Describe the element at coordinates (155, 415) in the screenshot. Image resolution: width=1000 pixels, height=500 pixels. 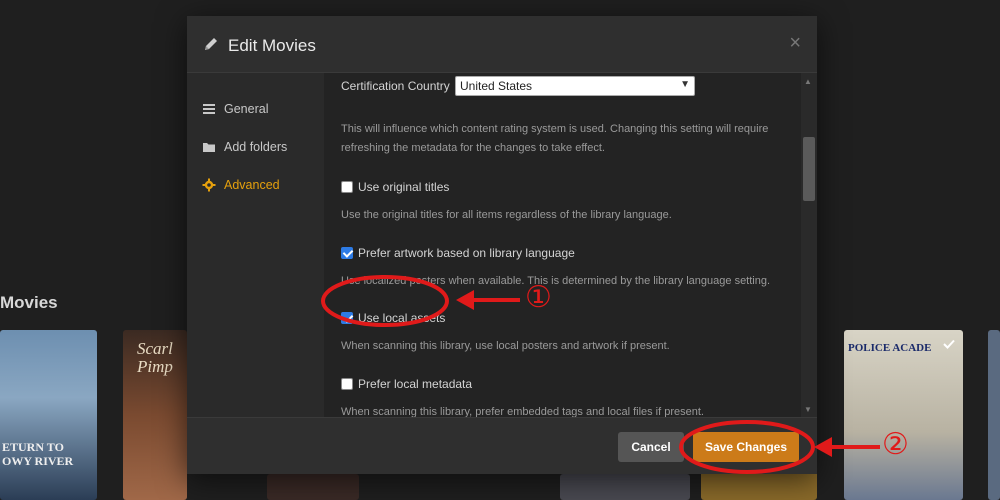
I see `movie-poster: Scarl Pimp` at that location.